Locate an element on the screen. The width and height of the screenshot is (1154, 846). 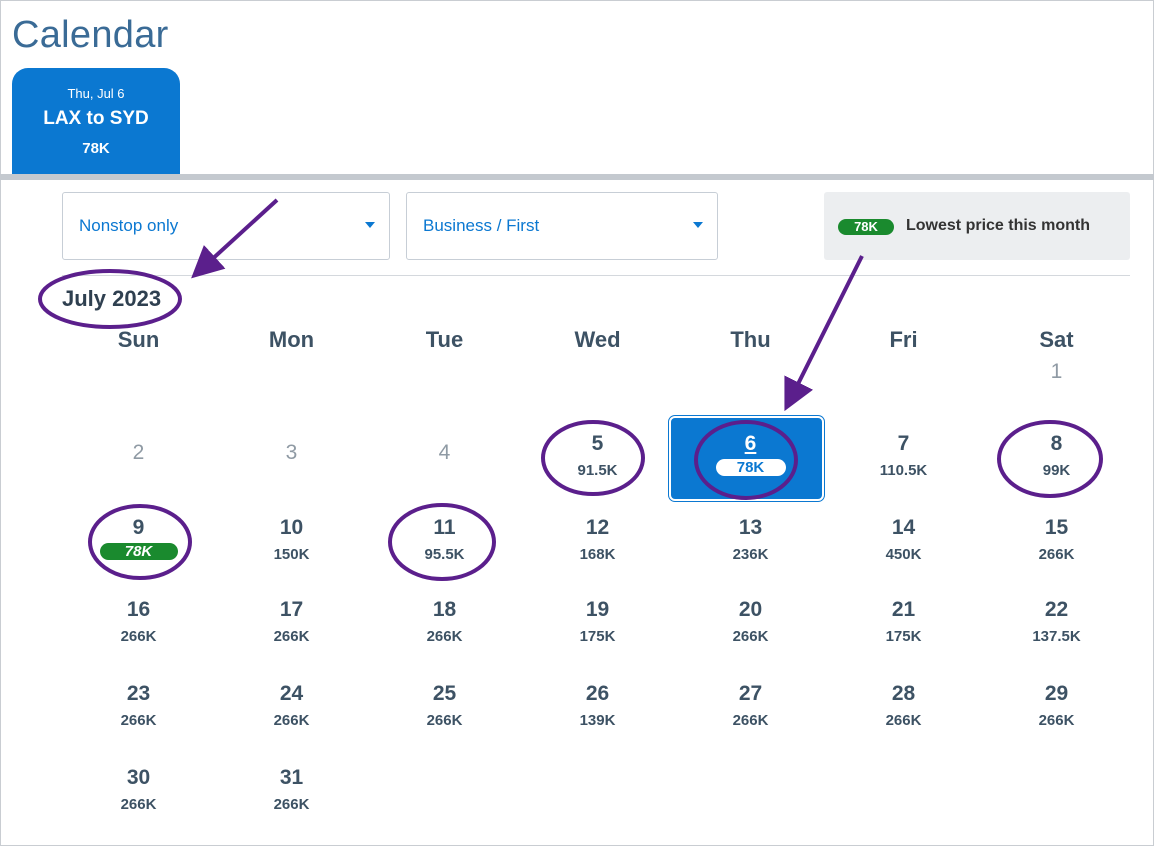
flight-tab: Thu, Jul 6 LAX to SYD 78K is located at coordinates (96, 121).